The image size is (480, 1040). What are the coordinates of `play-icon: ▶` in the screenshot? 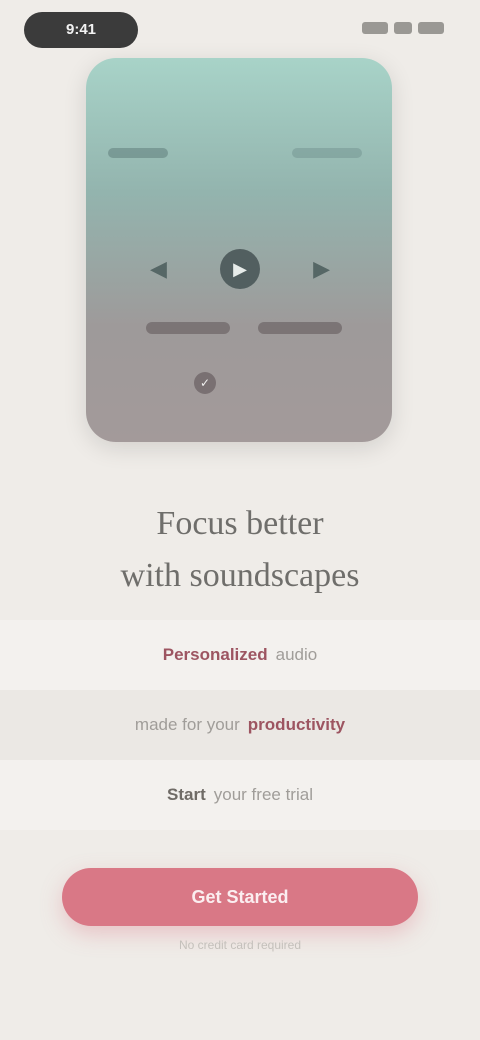 It's located at (240, 269).